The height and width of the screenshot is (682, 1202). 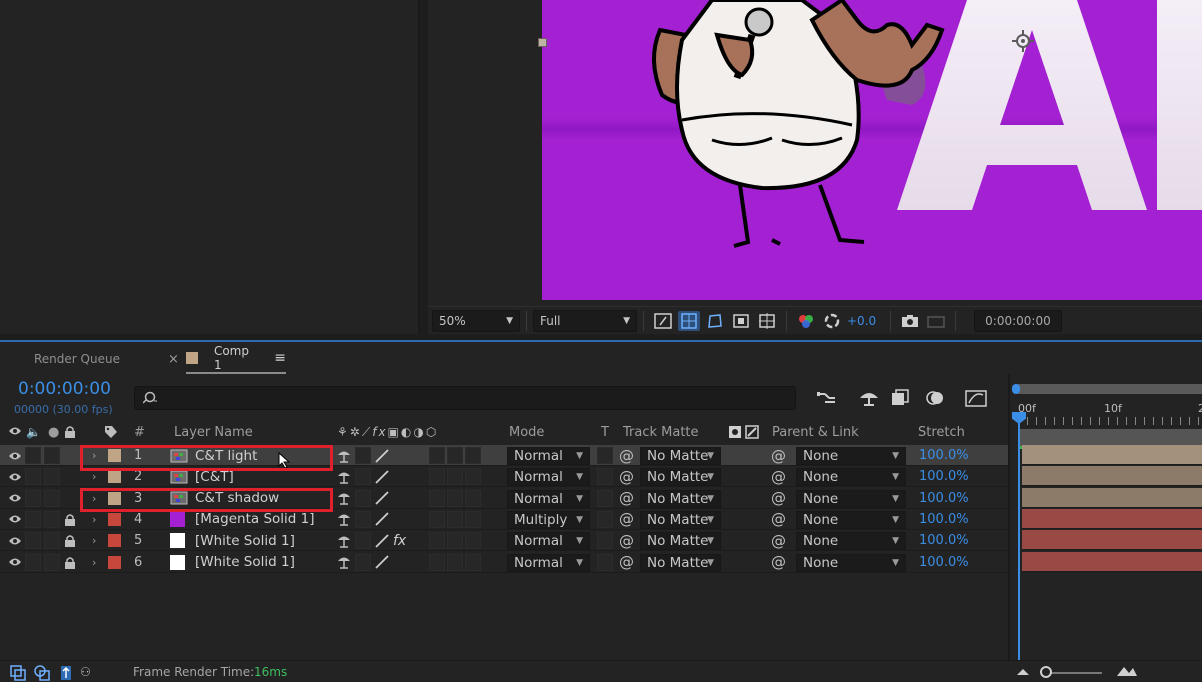 What do you see at coordinates (139, 432) in the screenshot?
I see `column-number-header: #` at bounding box center [139, 432].